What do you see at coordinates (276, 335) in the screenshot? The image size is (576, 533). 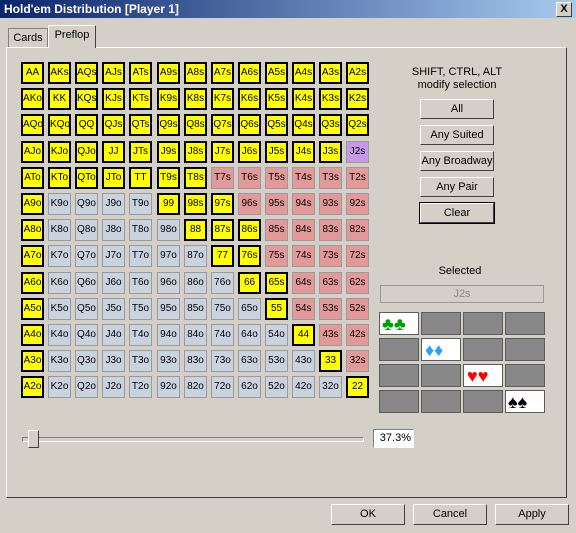 I see `hand-cell-54o: 54o` at bounding box center [276, 335].